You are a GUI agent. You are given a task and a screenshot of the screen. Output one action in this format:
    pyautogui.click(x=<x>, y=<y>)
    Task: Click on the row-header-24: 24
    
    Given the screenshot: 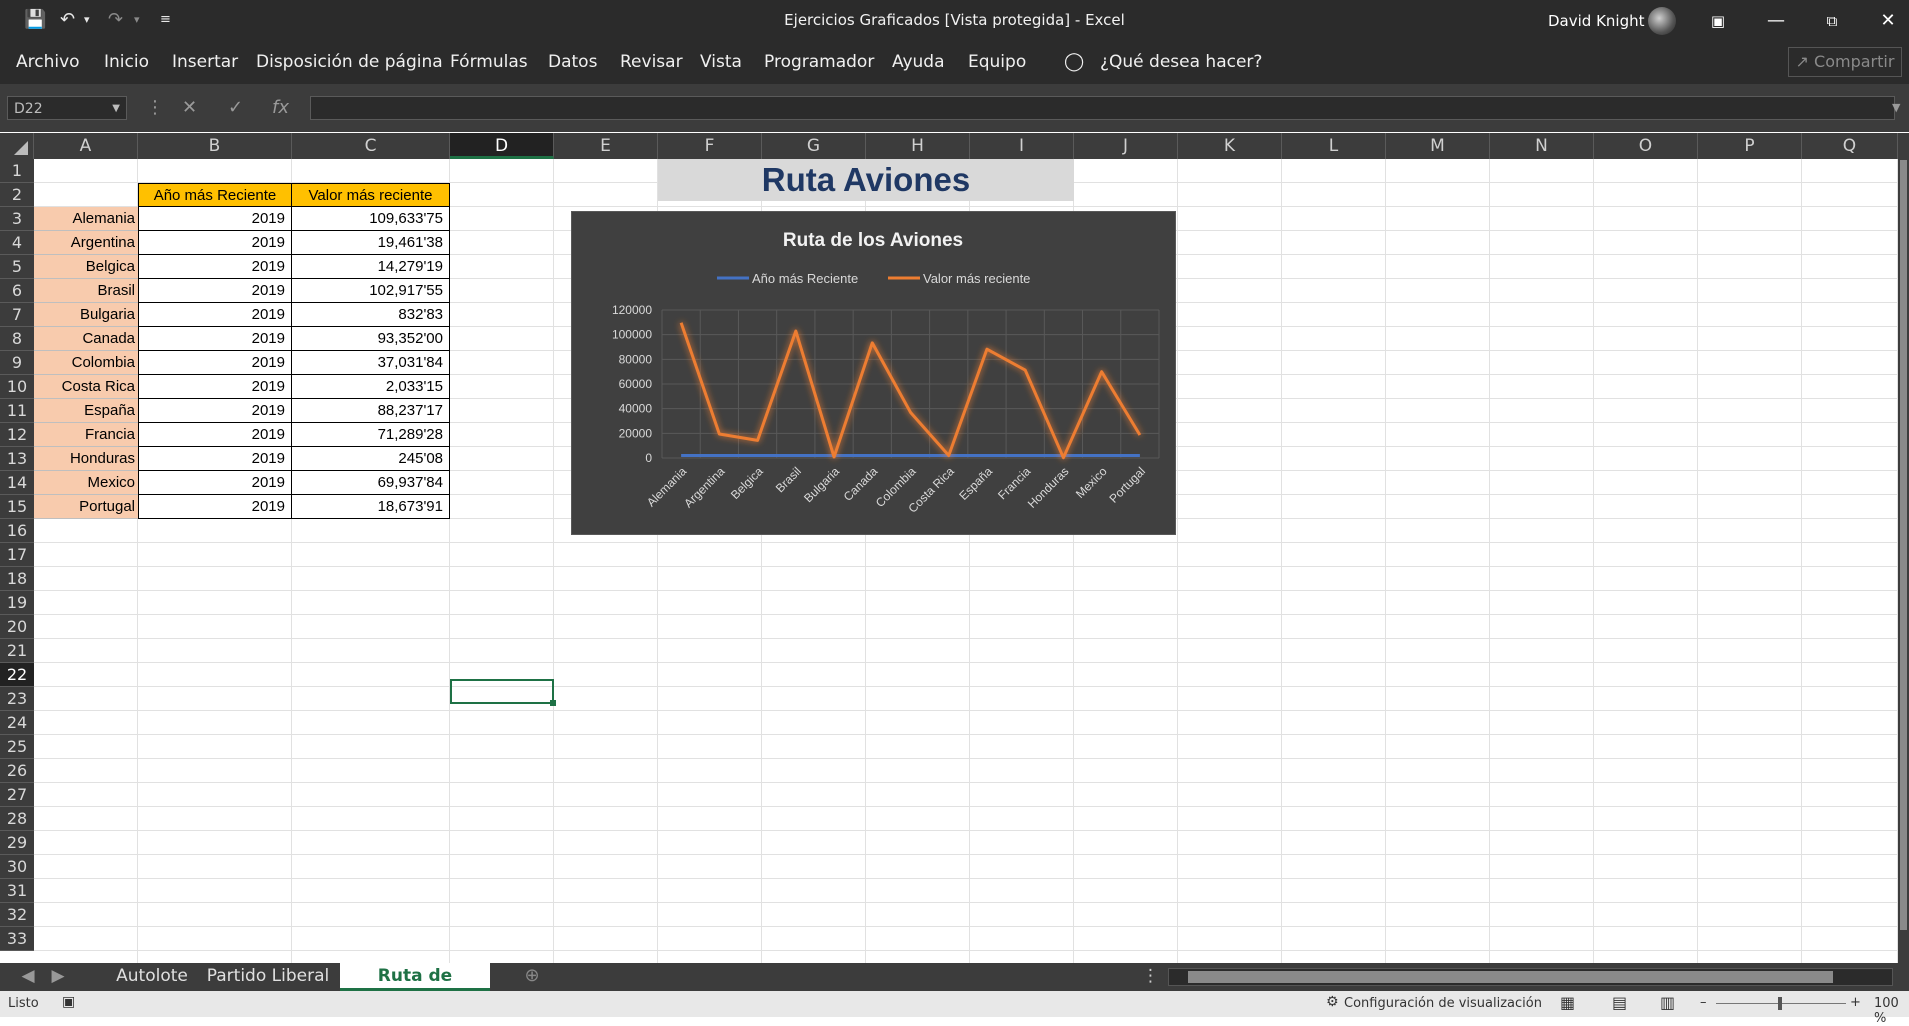 What is the action you would take?
    pyautogui.click(x=17, y=723)
    